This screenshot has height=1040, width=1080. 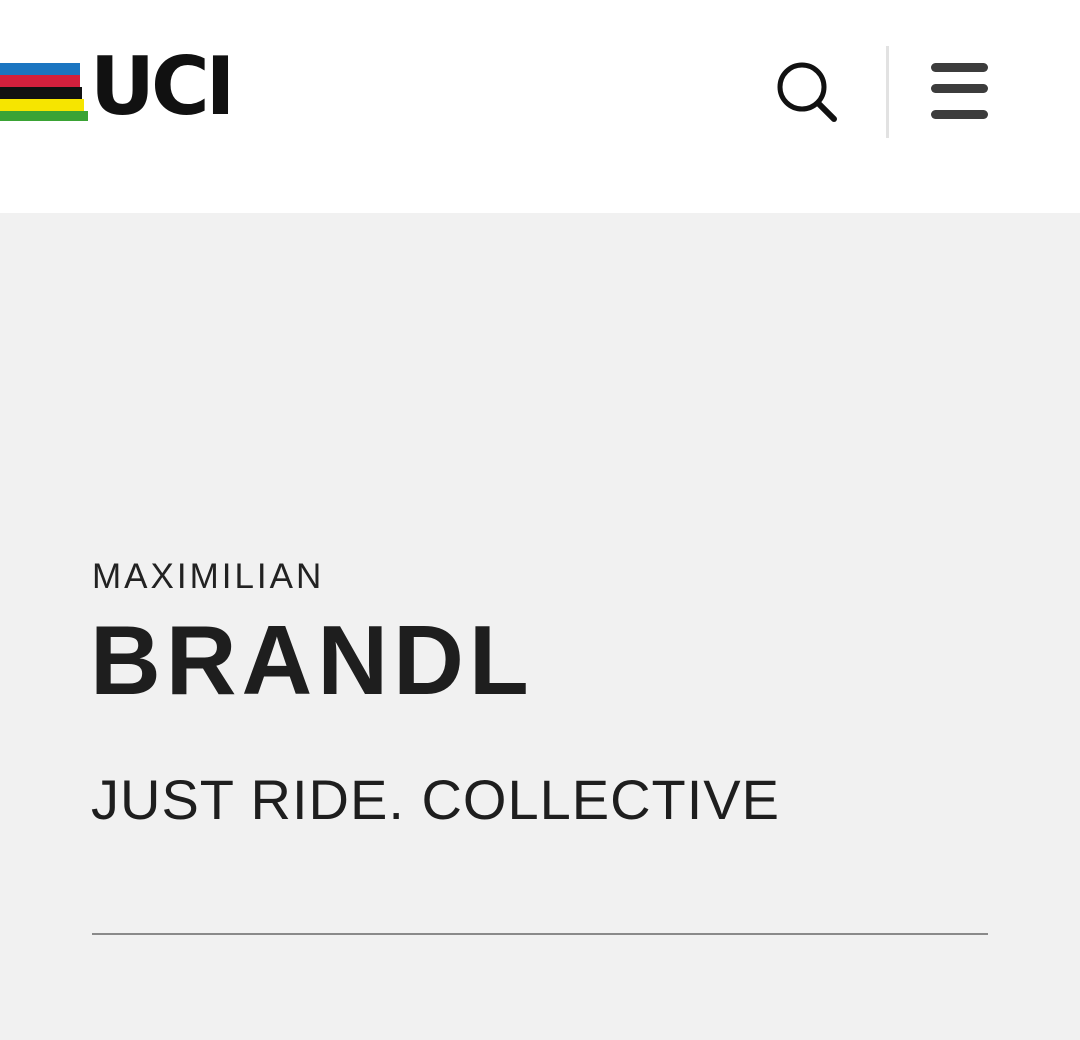 What do you see at coordinates (208, 576) in the screenshot?
I see `rider-first-name: MAXIMILIAN` at bounding box center [208, 576].